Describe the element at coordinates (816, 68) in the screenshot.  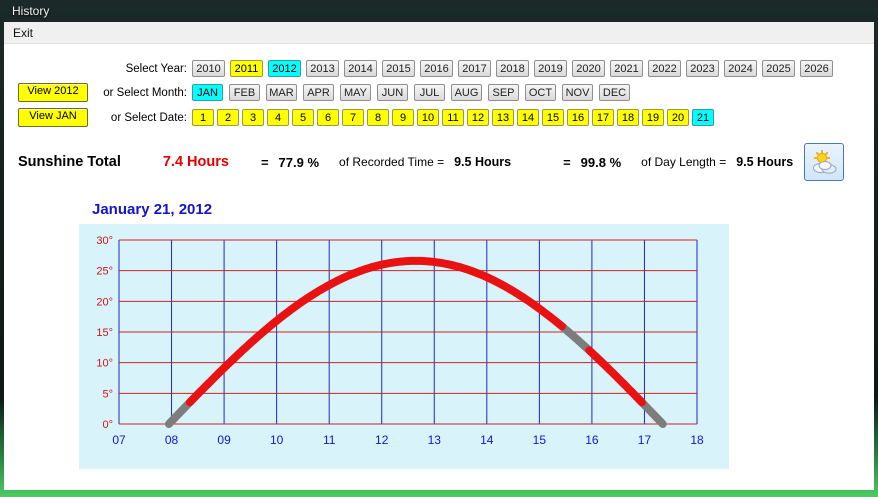
I see `year-button-2026: 2026` at that location.